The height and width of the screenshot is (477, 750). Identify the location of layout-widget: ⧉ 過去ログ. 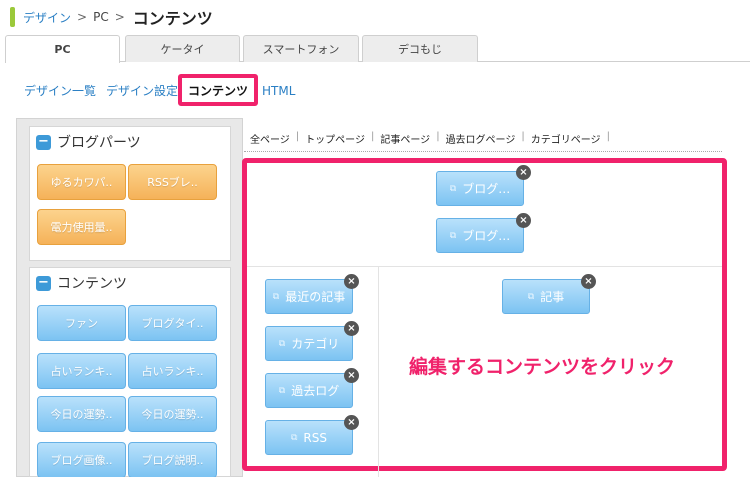
(309, 390).